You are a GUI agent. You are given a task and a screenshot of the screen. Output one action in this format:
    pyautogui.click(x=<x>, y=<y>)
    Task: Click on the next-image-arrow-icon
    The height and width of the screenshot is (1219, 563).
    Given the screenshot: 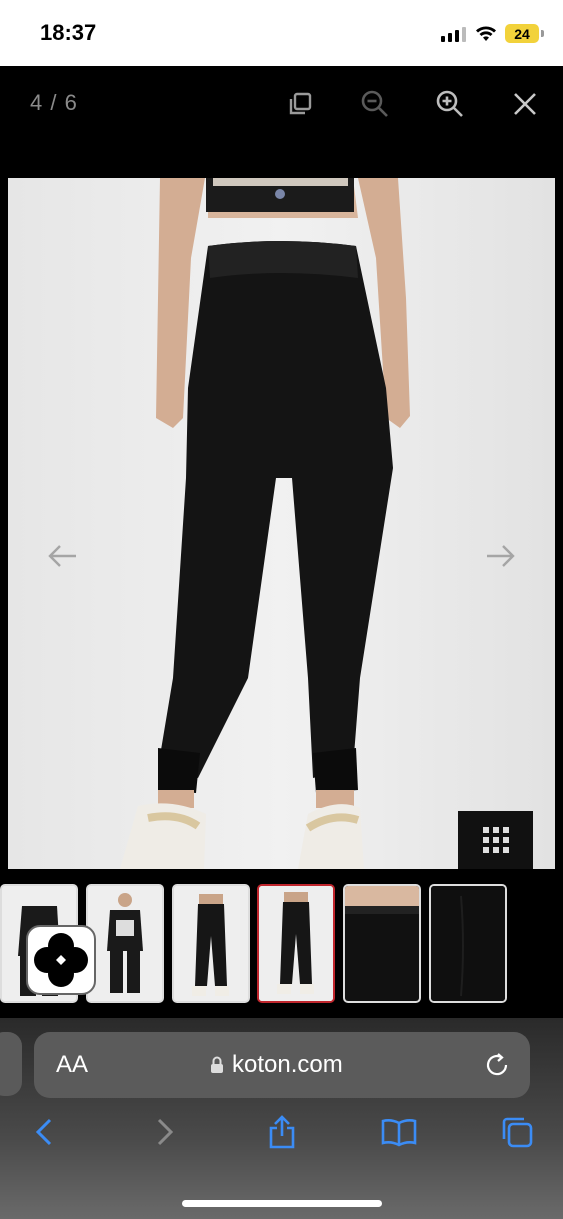 What is the action you would take?
    pyautogui.click(x=501, y=556)
    